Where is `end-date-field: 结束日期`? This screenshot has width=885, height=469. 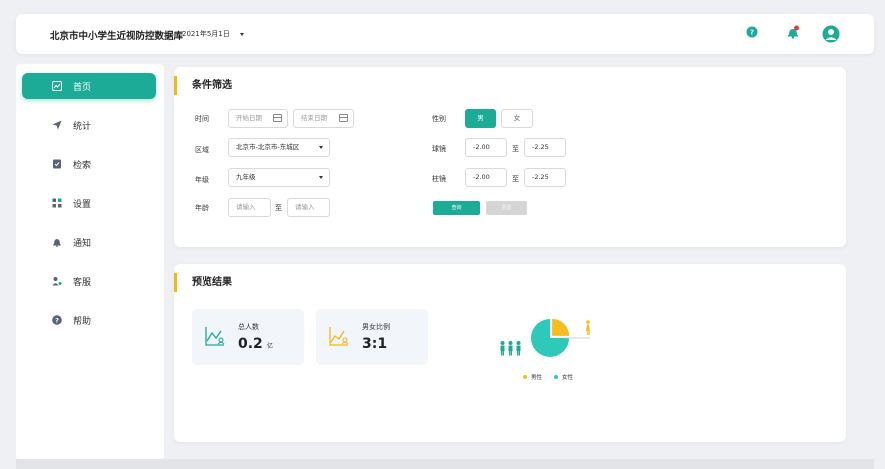 end-date-field: 结束日期 is located at coordinates (323, 118).